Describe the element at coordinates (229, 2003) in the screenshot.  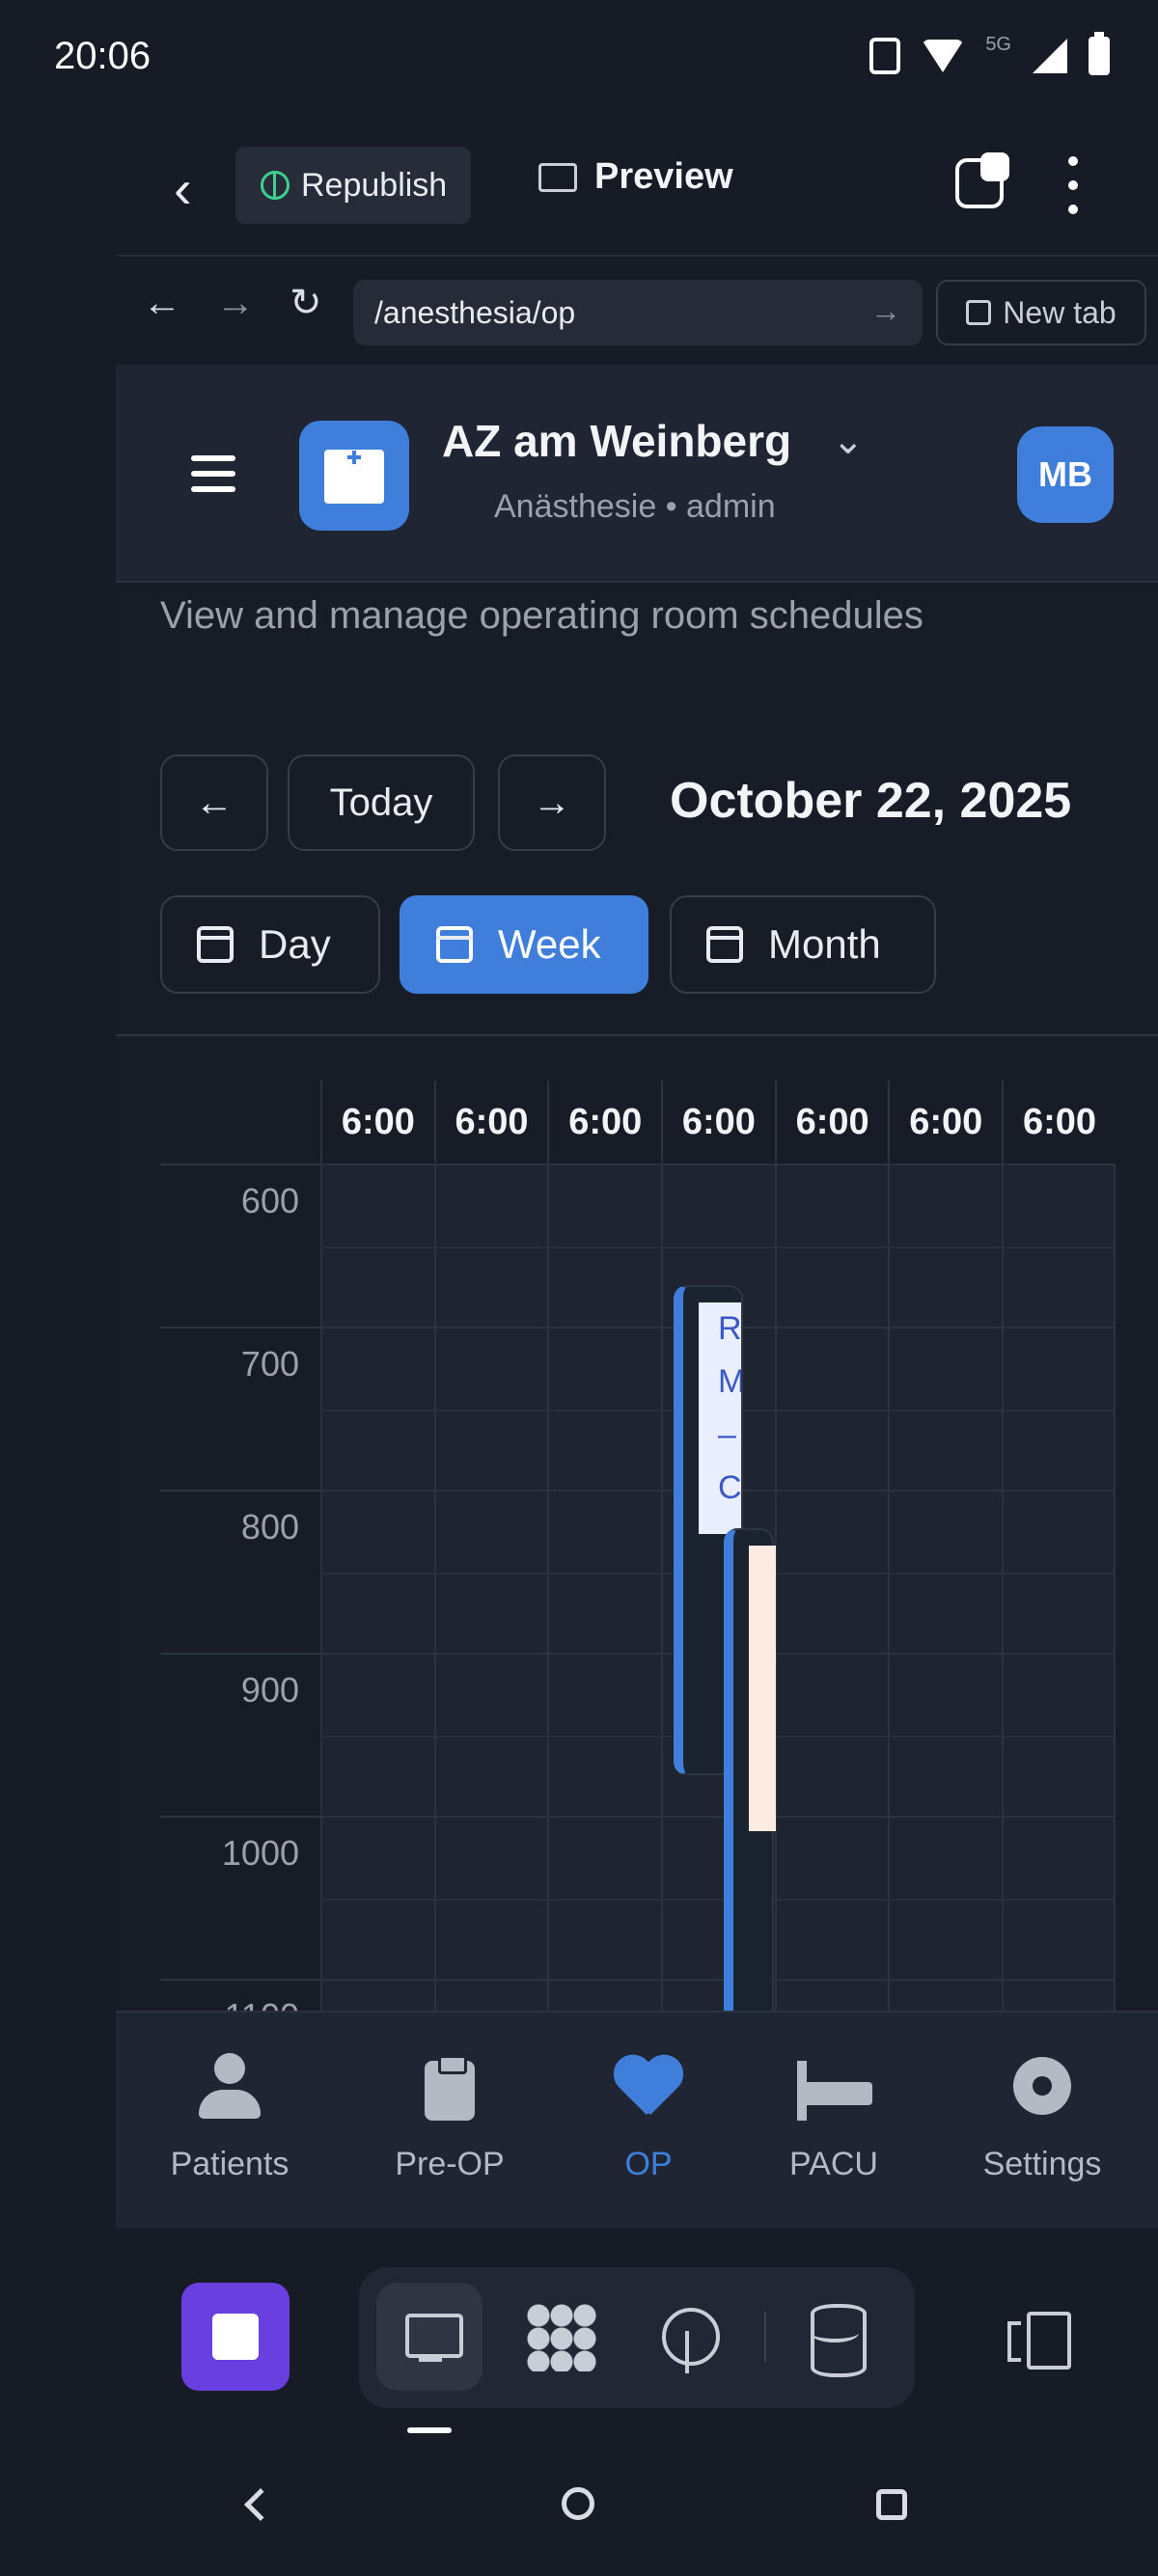
I see `hour-label: 1100` at that location.